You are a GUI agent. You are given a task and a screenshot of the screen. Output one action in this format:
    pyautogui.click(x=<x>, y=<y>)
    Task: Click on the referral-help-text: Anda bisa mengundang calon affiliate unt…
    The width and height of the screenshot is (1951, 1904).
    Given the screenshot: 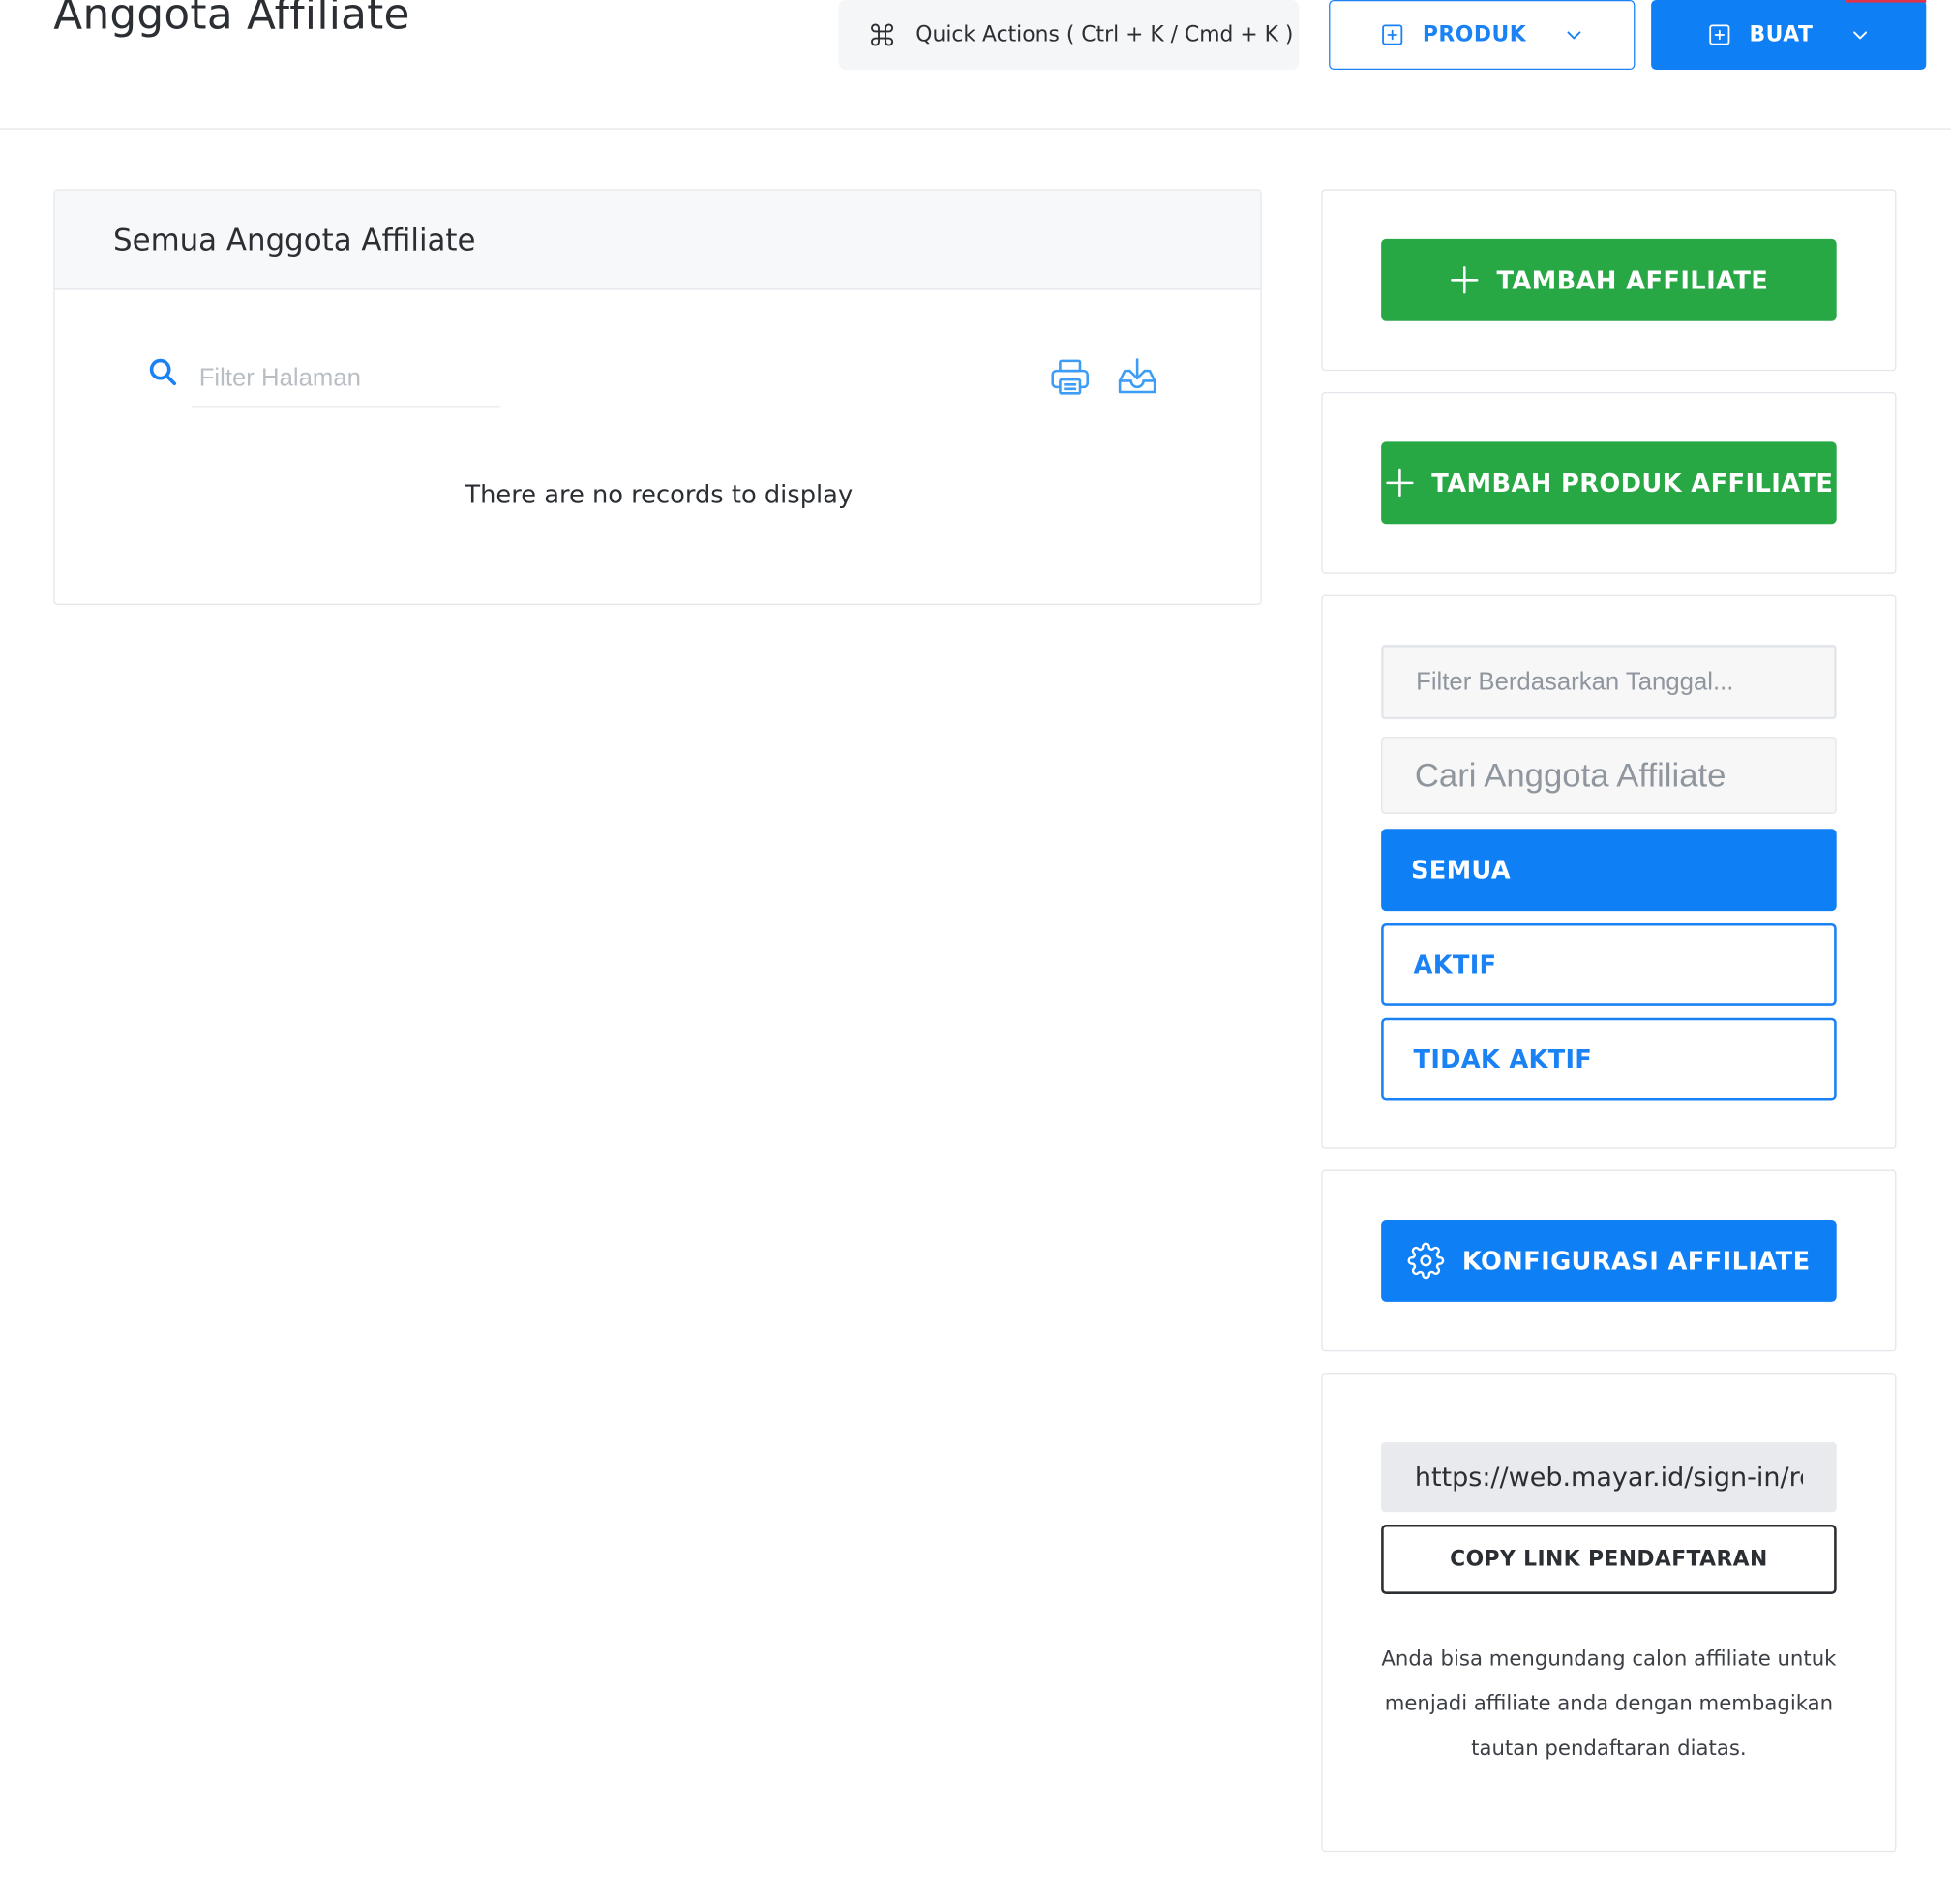 What is the action you would take?
    pyautogui.click(x=1609, y=1703)
    